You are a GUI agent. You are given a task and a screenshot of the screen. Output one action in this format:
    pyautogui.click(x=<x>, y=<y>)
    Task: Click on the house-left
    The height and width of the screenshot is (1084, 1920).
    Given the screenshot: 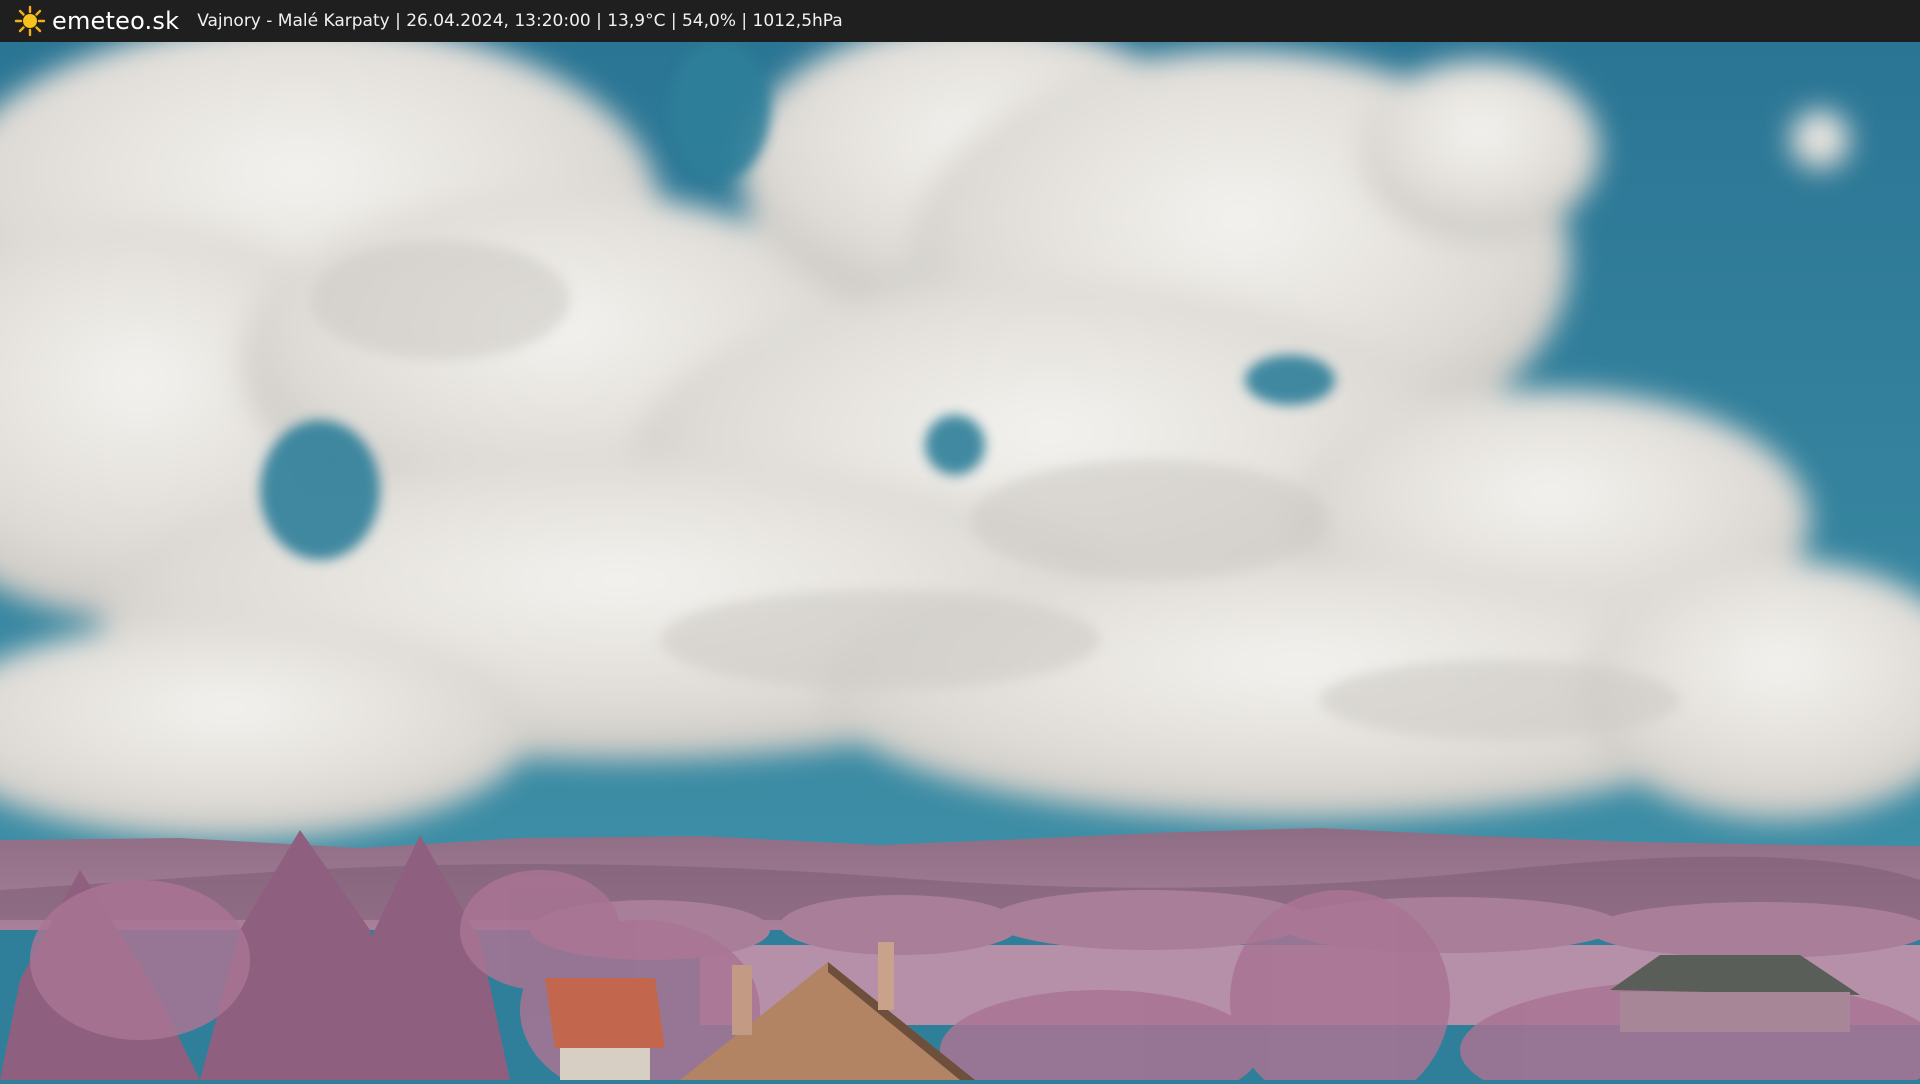 What is the action you would take?
    pyautogui.click(x=605, y=1029)
    